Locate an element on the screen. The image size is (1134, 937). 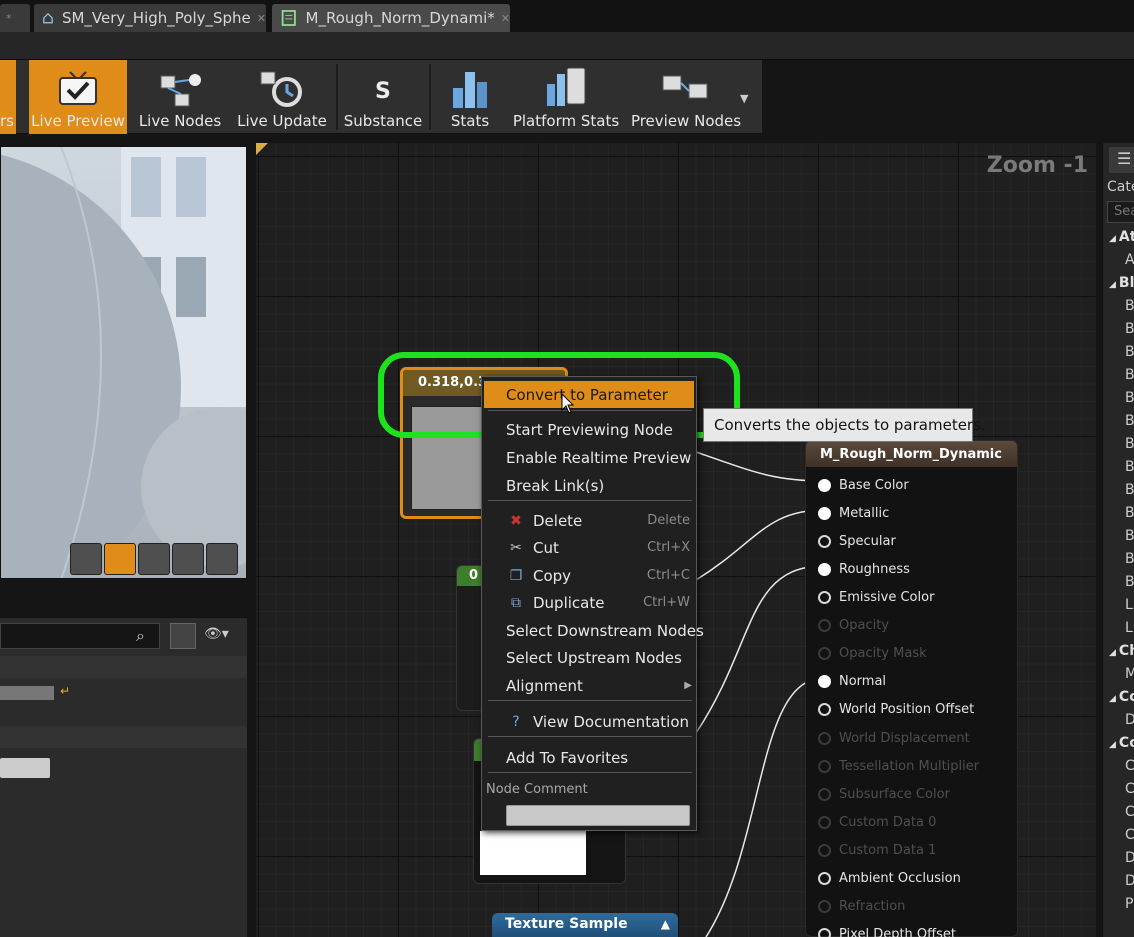
material-pin: Metallic is located at coordinates (853, 513).